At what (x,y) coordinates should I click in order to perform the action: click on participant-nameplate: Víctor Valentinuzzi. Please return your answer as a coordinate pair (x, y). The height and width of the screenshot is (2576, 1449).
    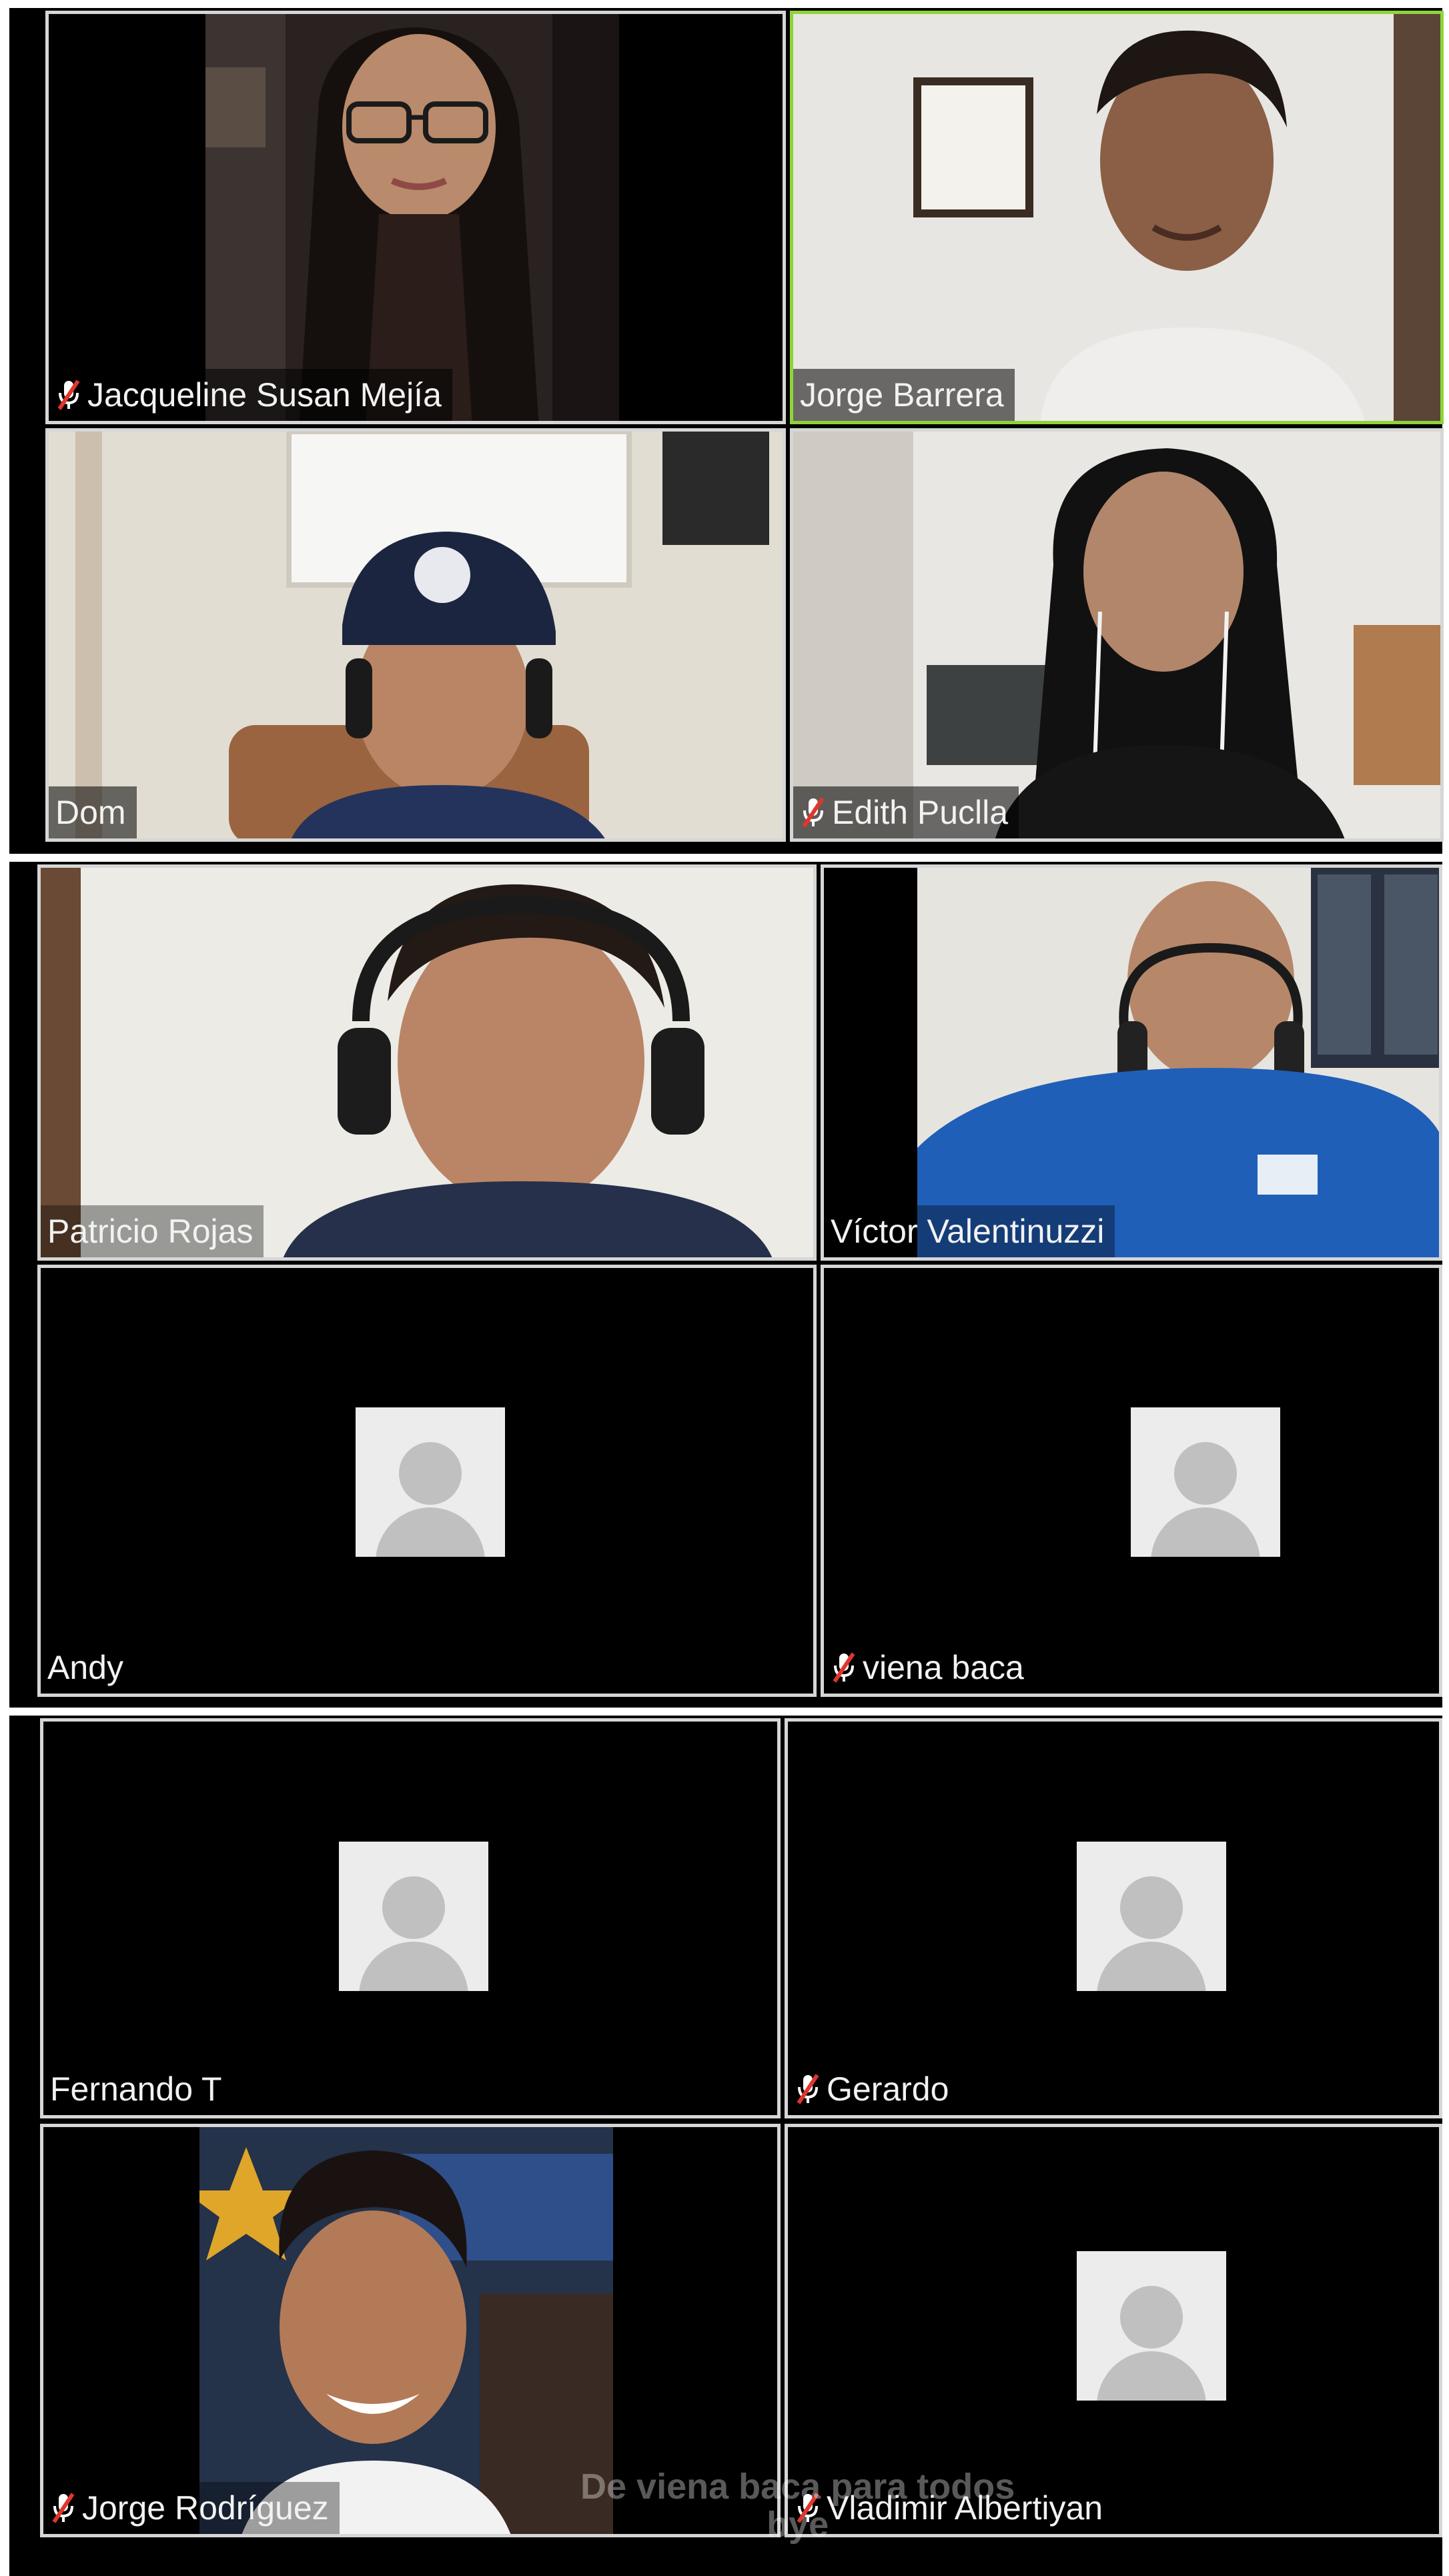
    Looking at the image, I should click on (969, 1231).